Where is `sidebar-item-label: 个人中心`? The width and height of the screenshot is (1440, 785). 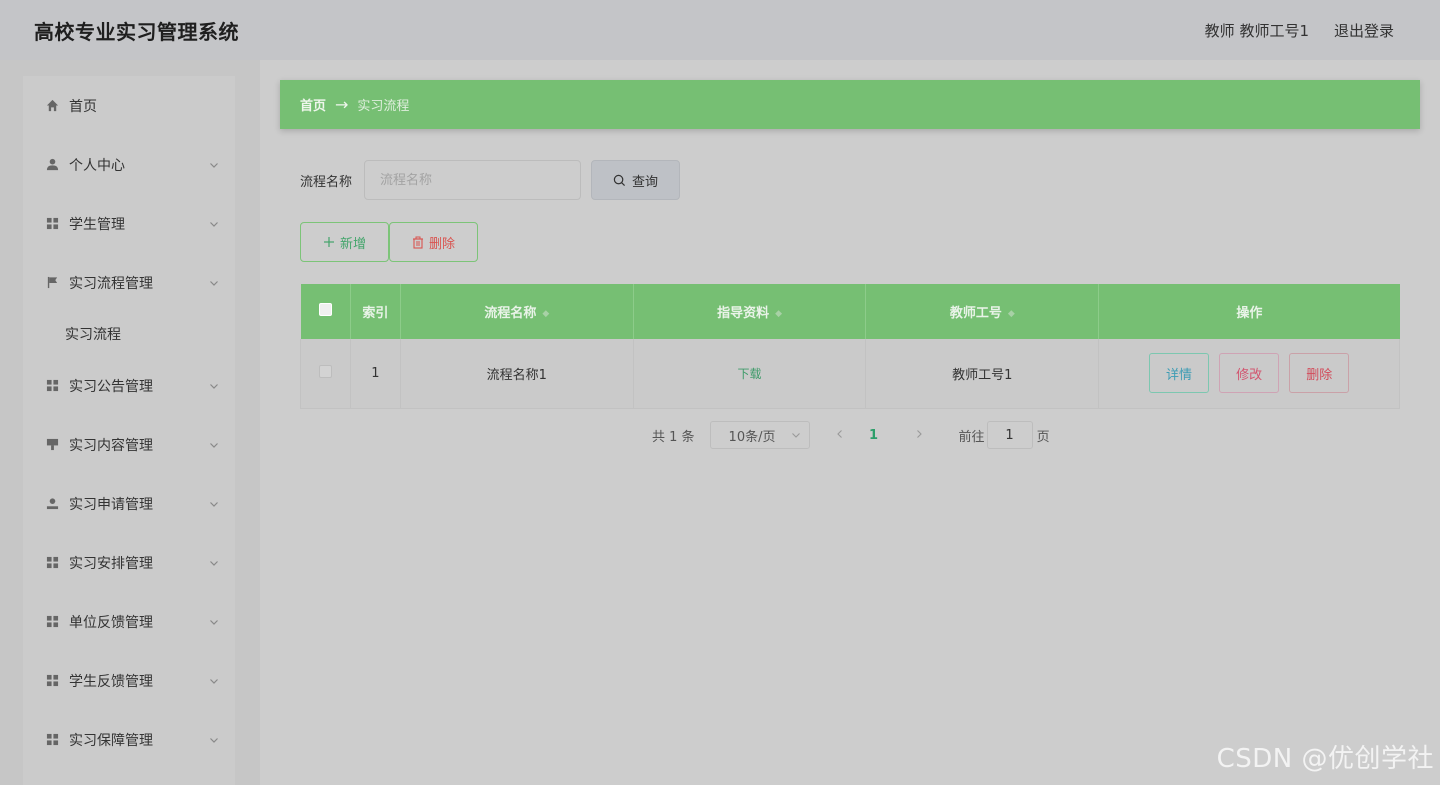 sidebar-item-label: 个人中心 is located at coordinates (97, 165).